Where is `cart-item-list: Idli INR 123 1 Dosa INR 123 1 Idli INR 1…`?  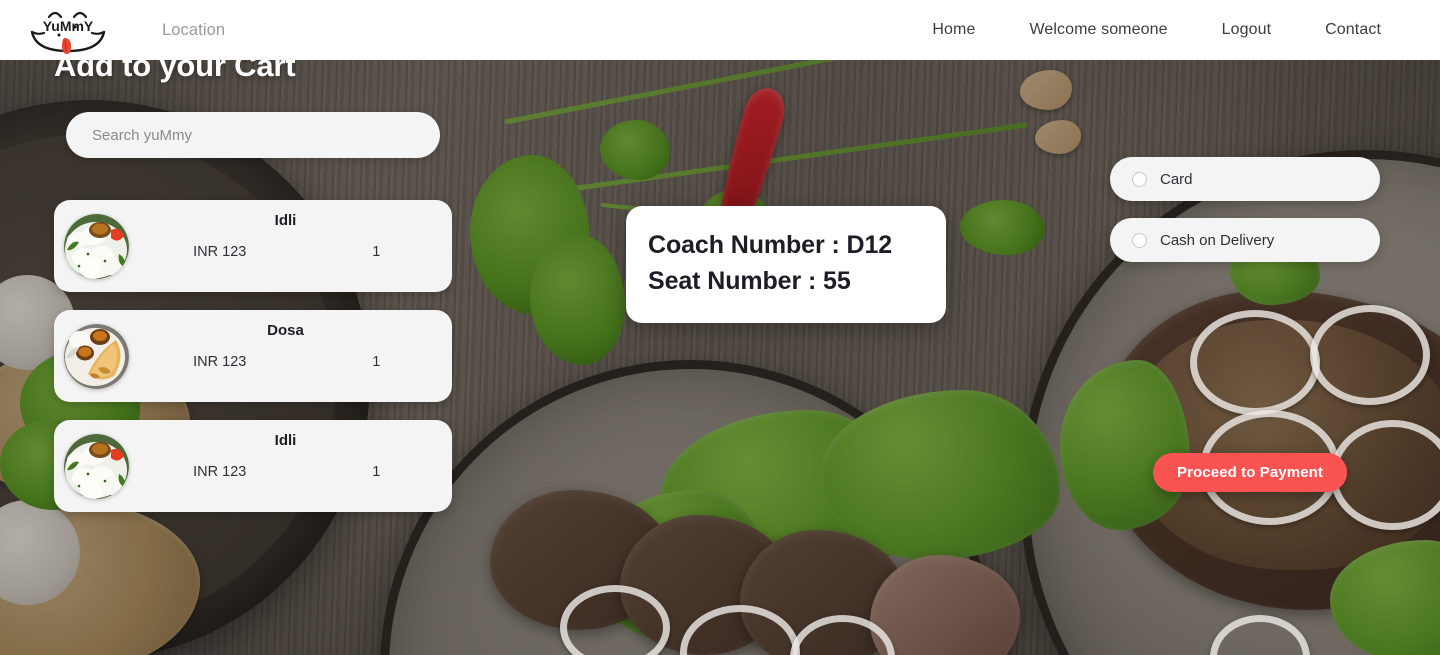 cart-item-list: Idli INR 123 1 Dosa INR 123 1 Idli INR 1… is located at coordinates (253, 356).